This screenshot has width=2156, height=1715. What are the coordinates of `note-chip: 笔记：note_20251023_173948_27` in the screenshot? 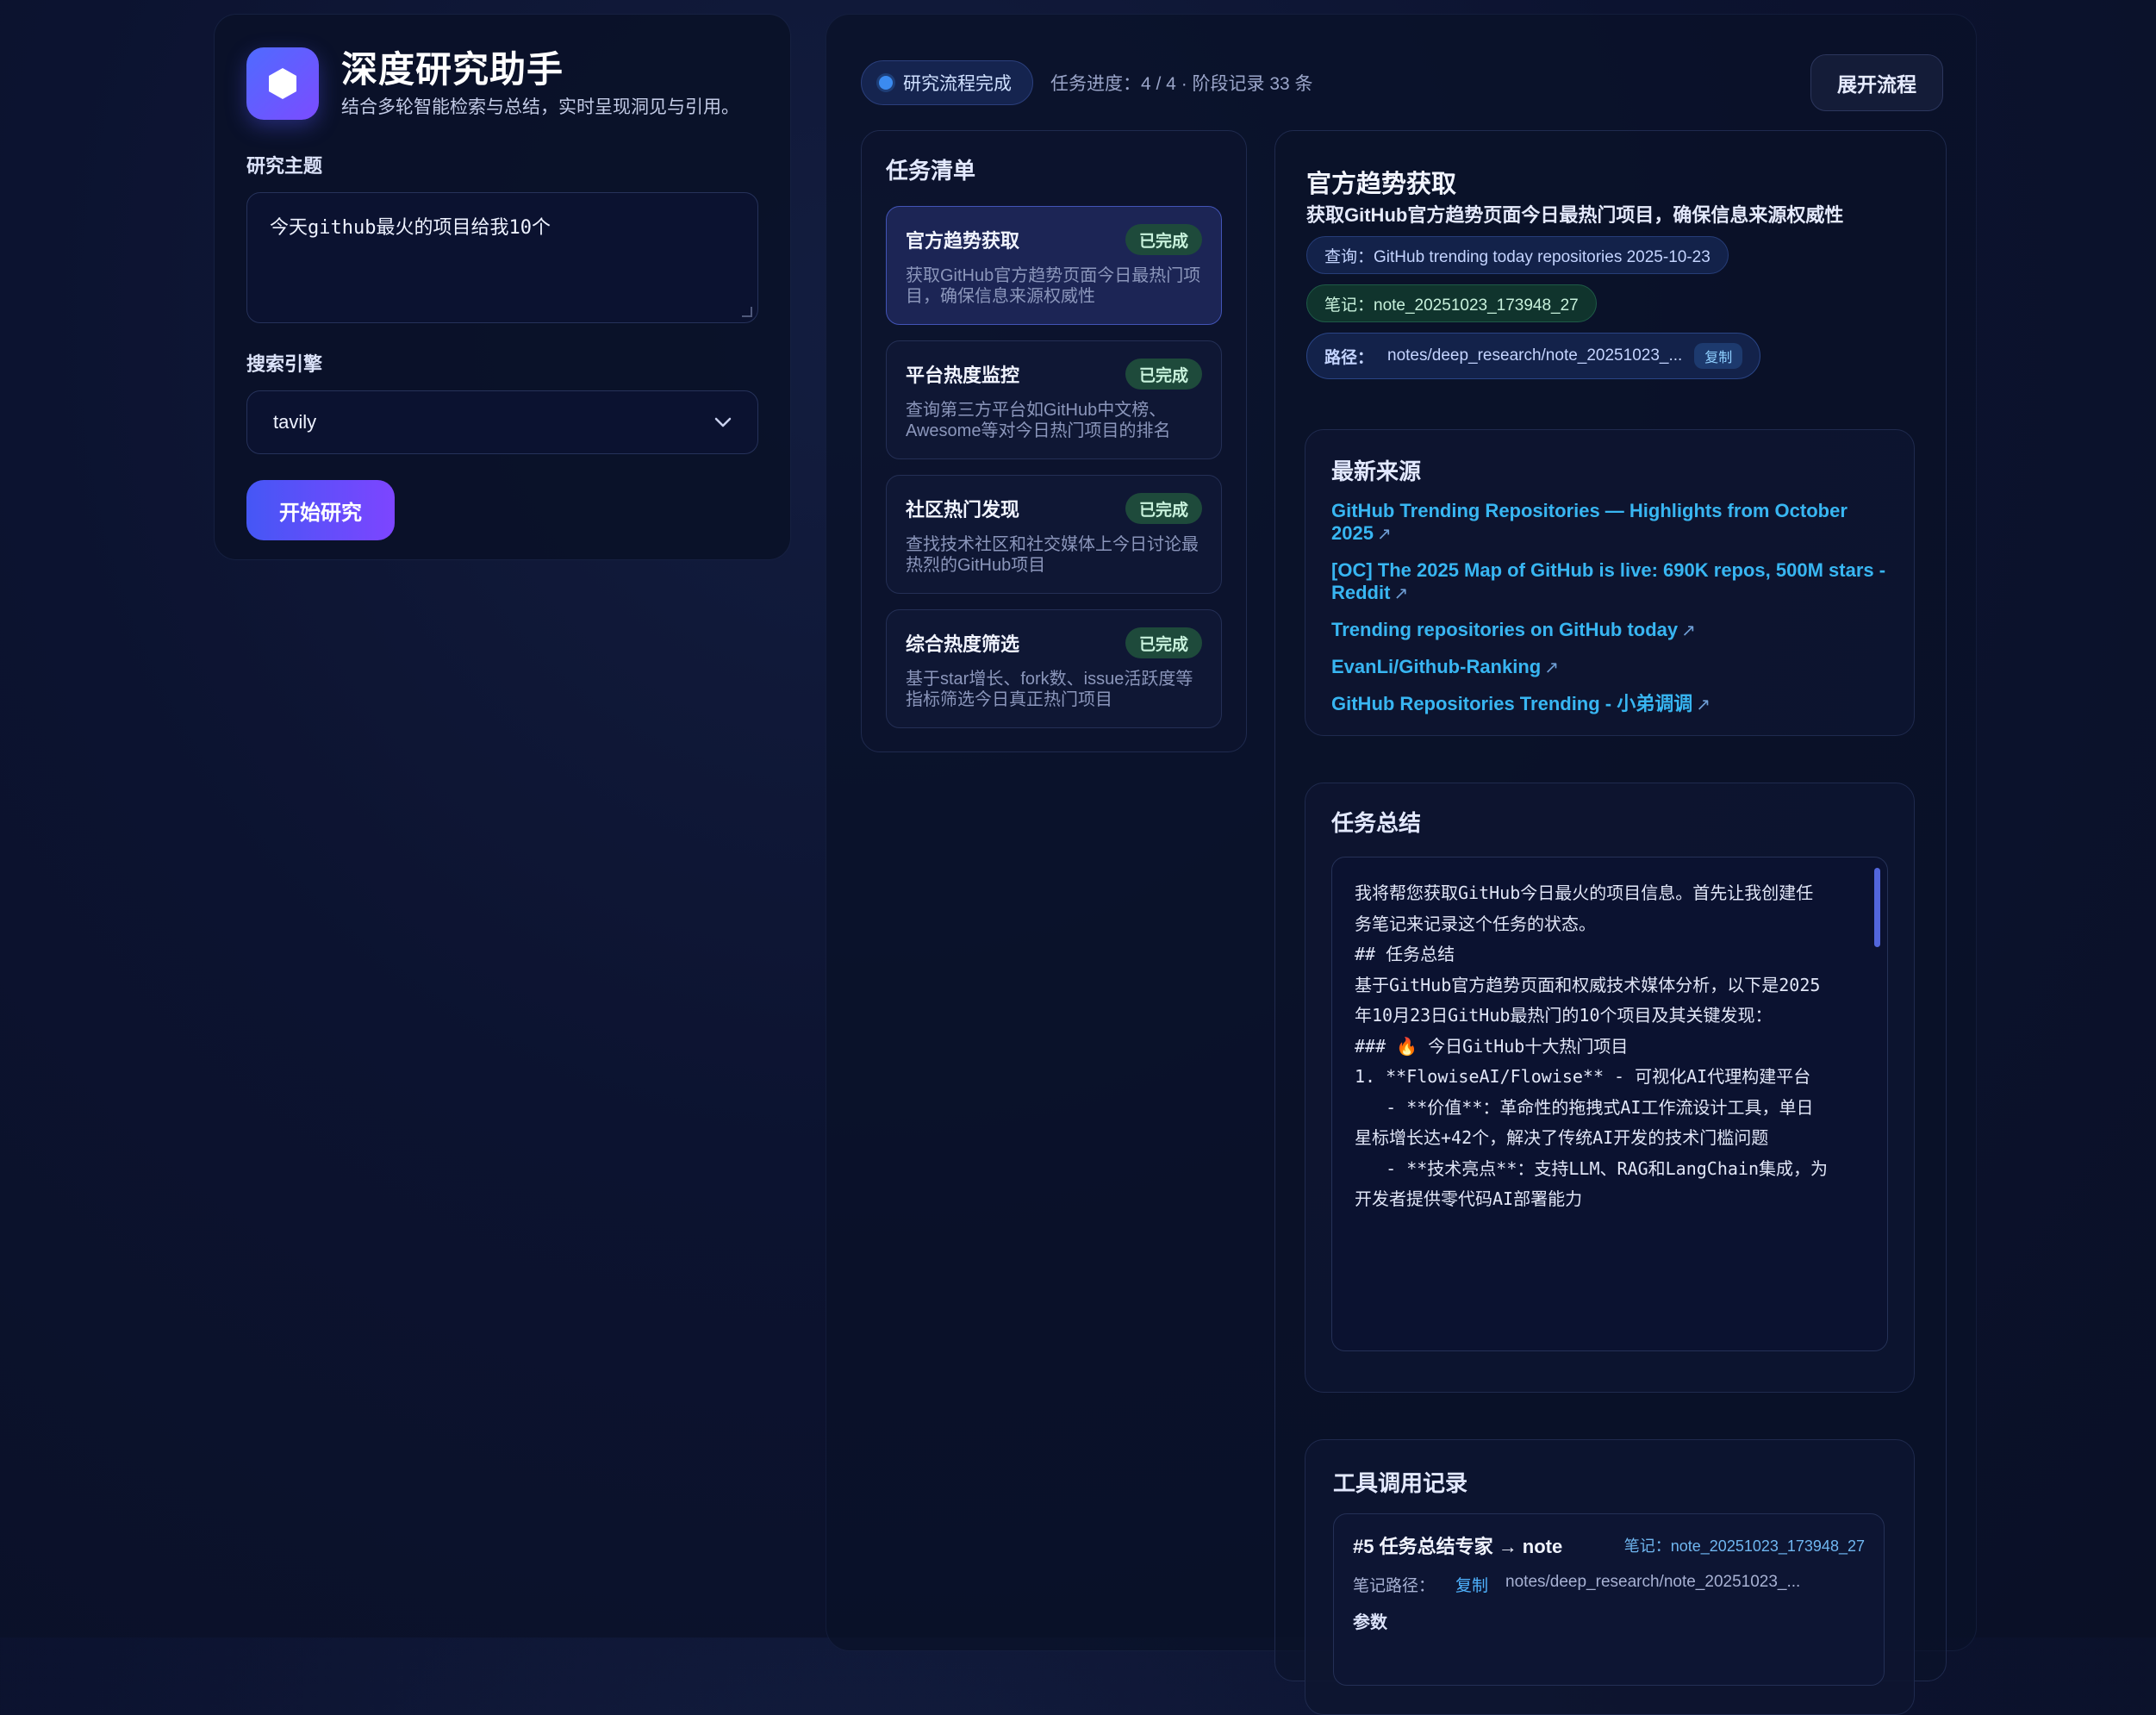 It's located at (1452, 303).